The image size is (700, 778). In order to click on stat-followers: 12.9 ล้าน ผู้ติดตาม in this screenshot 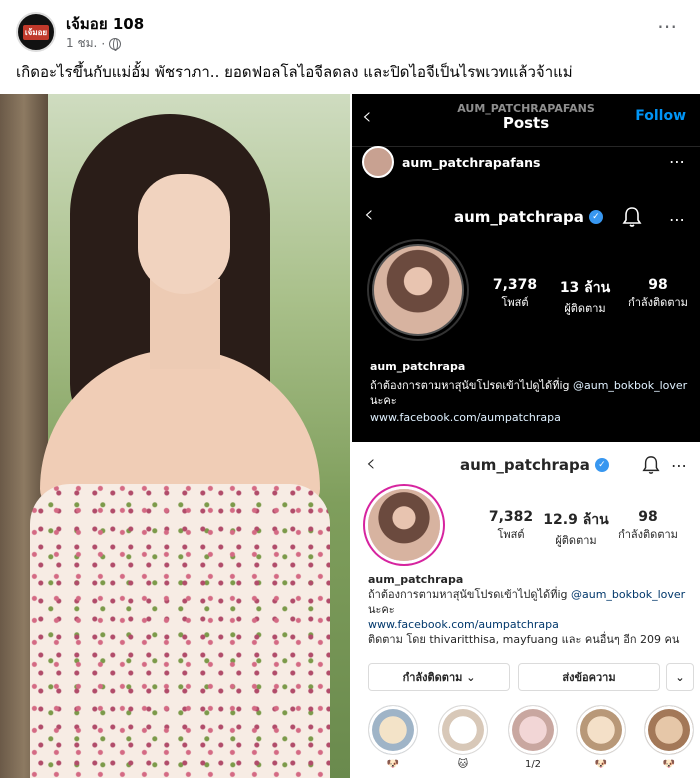, I will do `click(576, 529)`.